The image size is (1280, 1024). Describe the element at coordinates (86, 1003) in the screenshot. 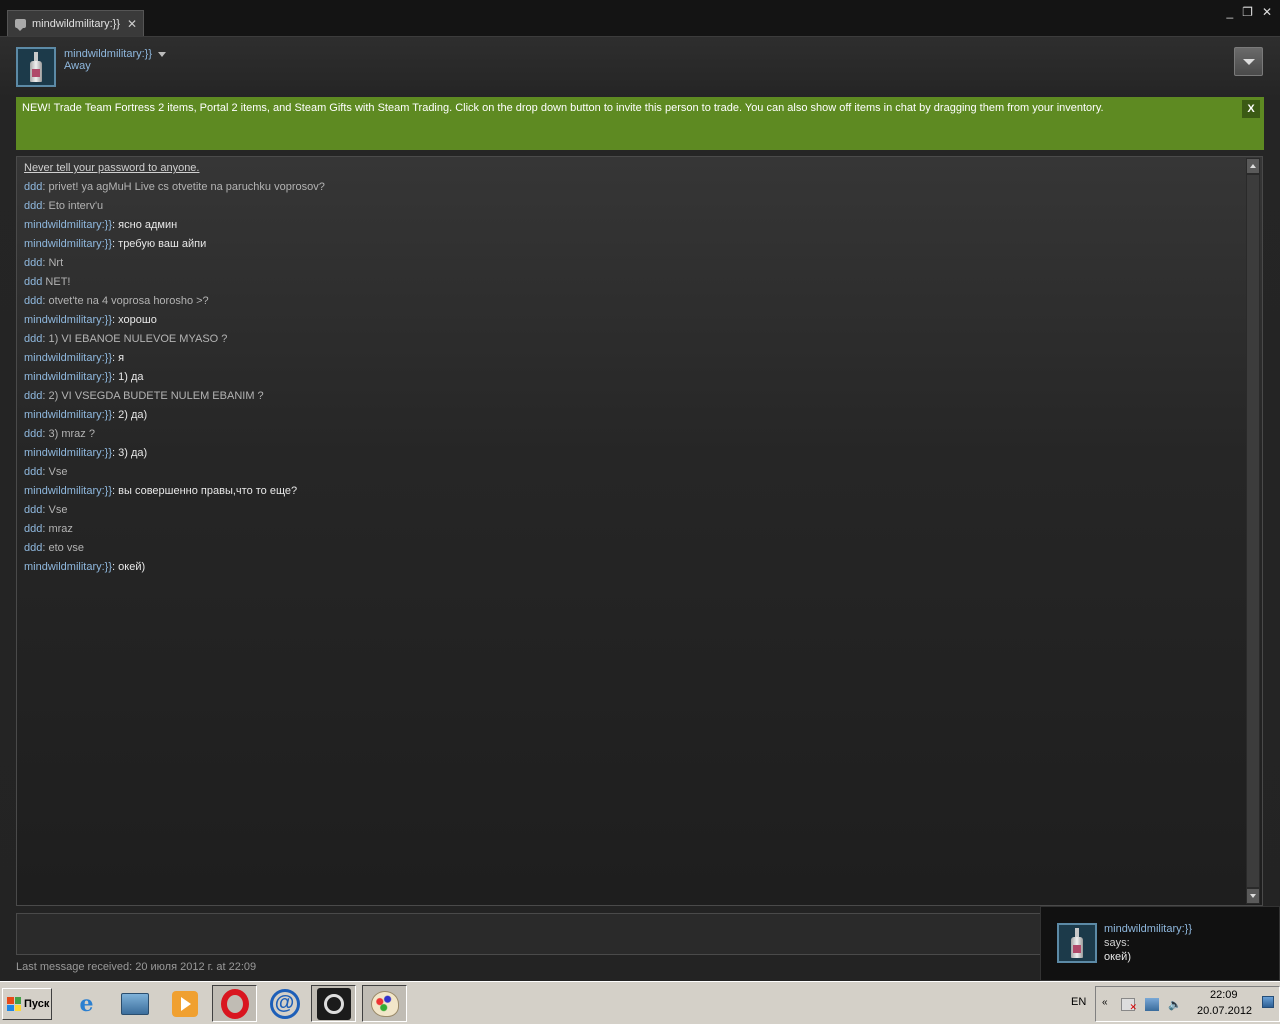

I see `ie-icon: e` at that location.